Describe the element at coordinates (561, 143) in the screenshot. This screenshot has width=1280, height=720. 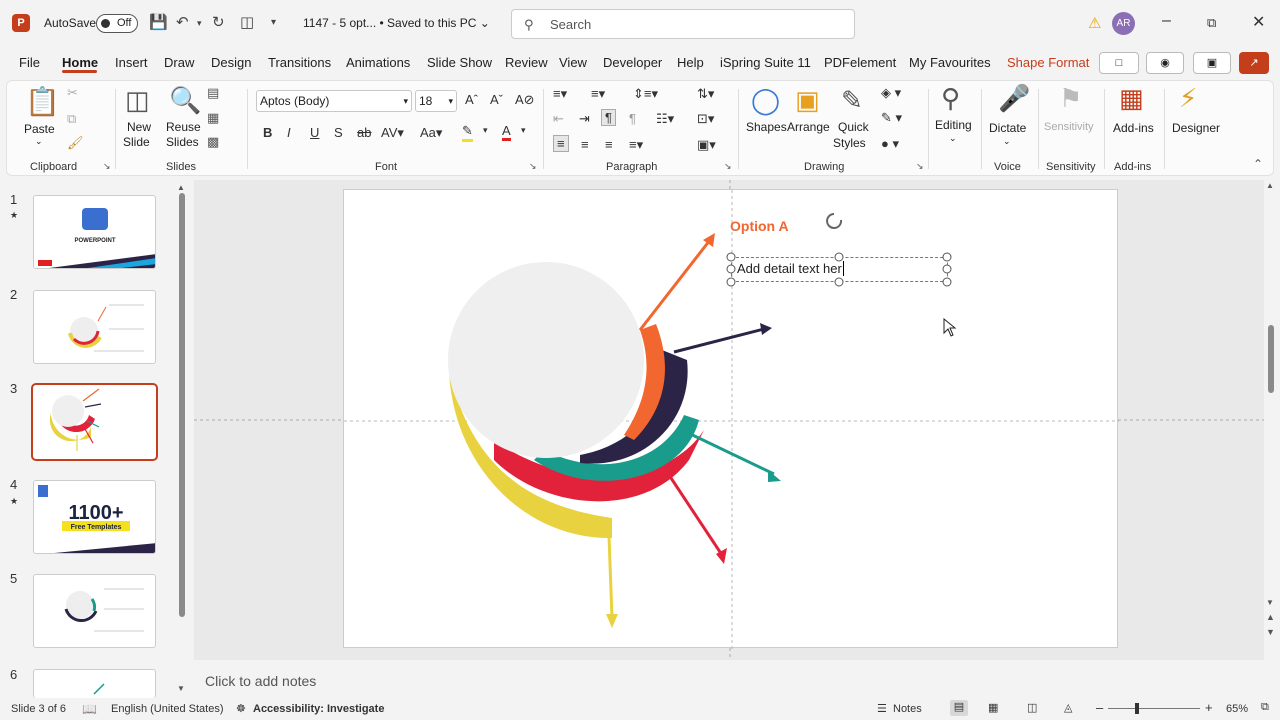
I see `align-left-icon: ≡` at that location.